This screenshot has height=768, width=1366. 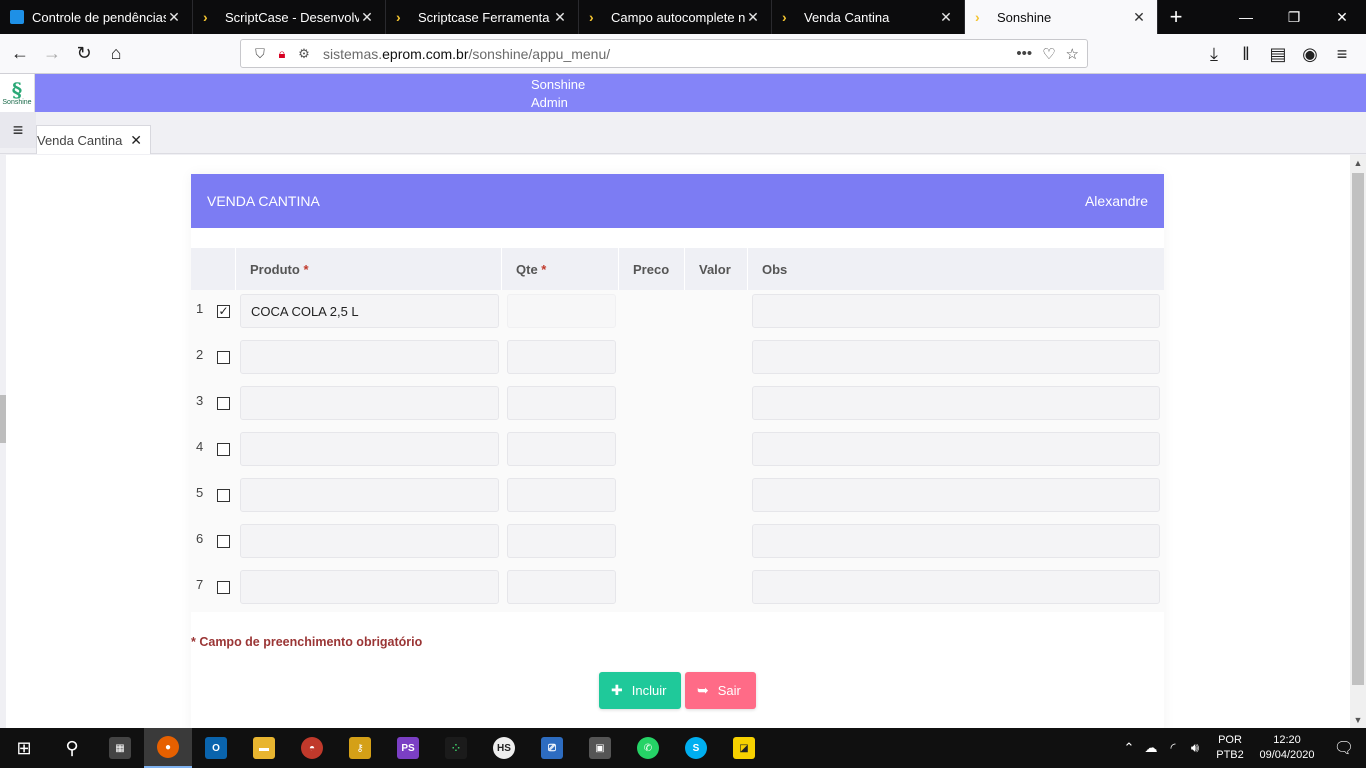 I want to click on volume-icon: 🔊︎, so click(x=1195, y=748).